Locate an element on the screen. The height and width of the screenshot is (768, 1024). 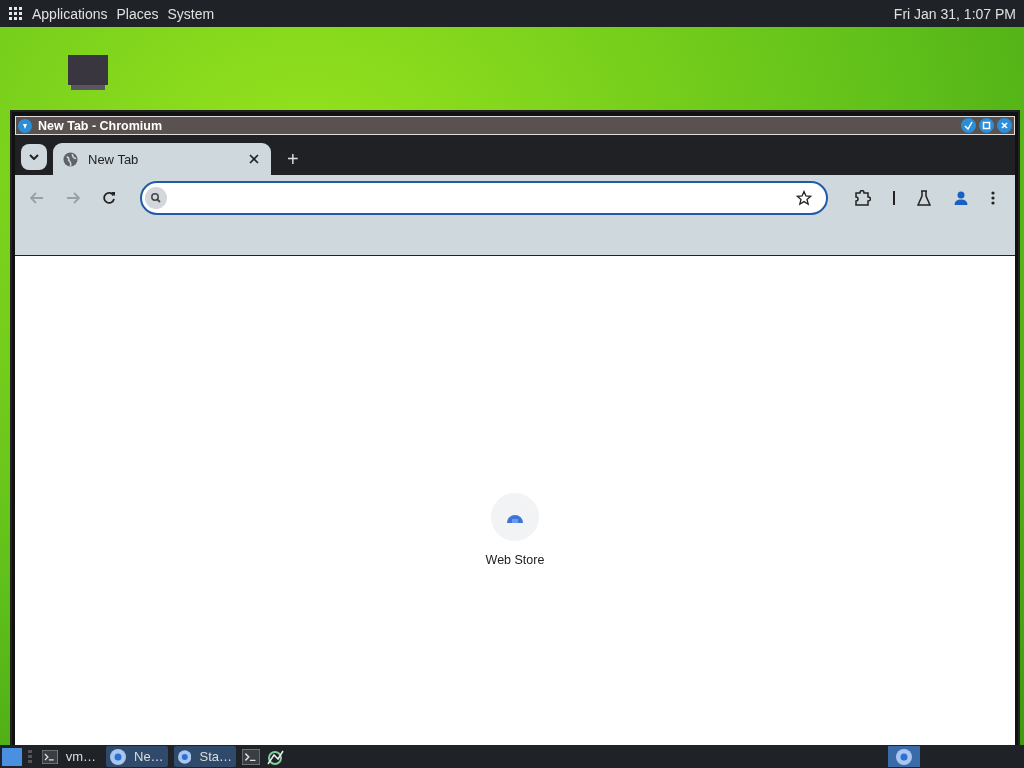
panel-menu: System is located at coordinates (191, 13).